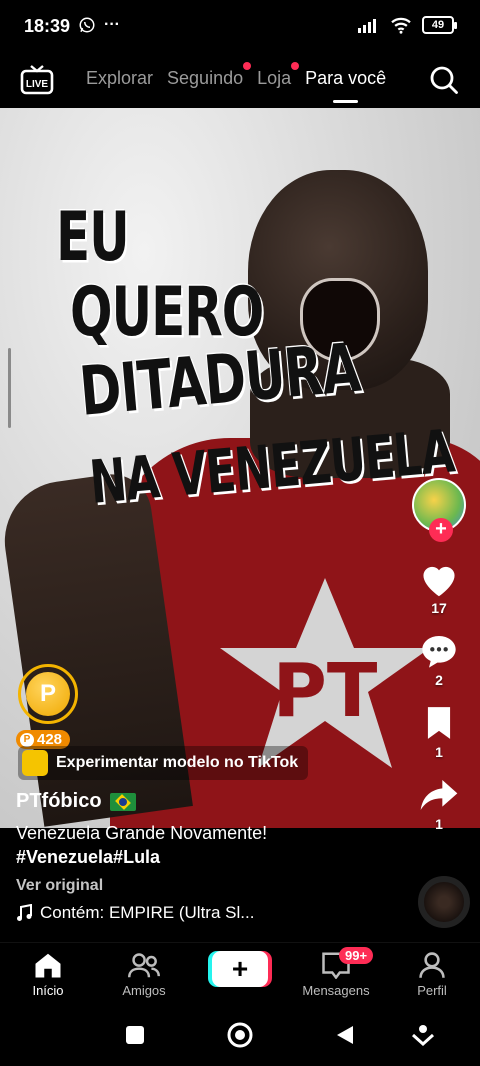  I want to click on tab-para-voce: Para você, so click(346, 85).